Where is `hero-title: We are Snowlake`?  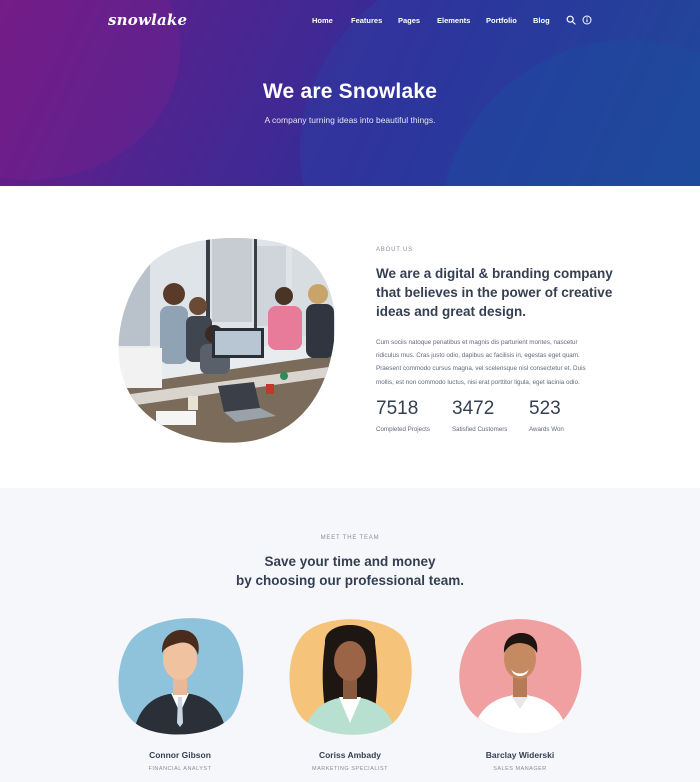 hero-title: We are Snowlake is located at coordinates (350, 91).